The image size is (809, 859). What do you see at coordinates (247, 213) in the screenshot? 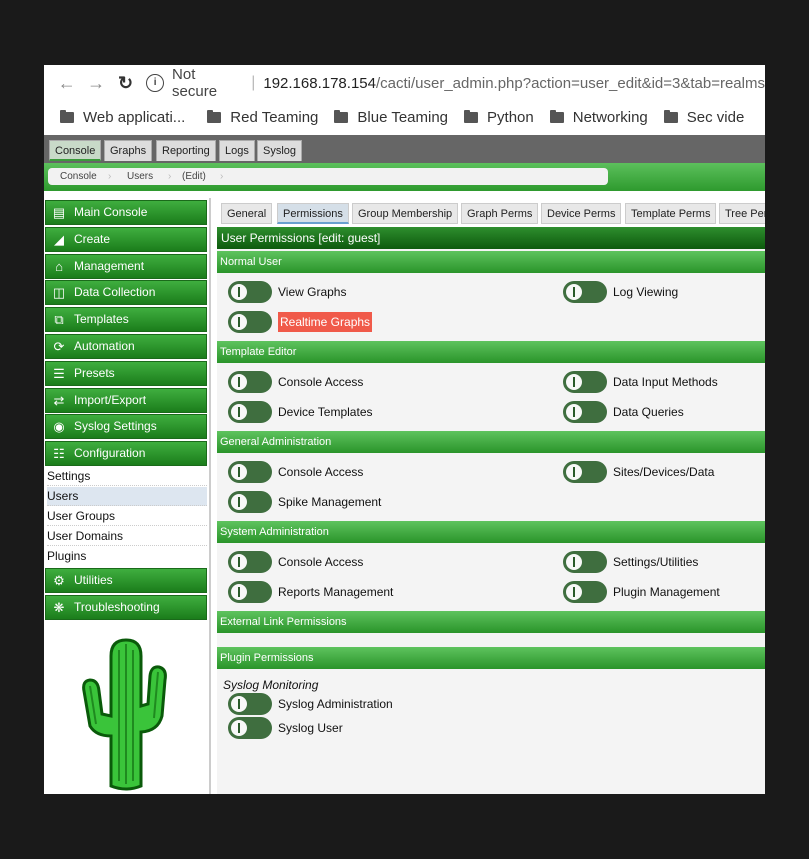
I see `tab-general: General` at bounding box center [247, 213].